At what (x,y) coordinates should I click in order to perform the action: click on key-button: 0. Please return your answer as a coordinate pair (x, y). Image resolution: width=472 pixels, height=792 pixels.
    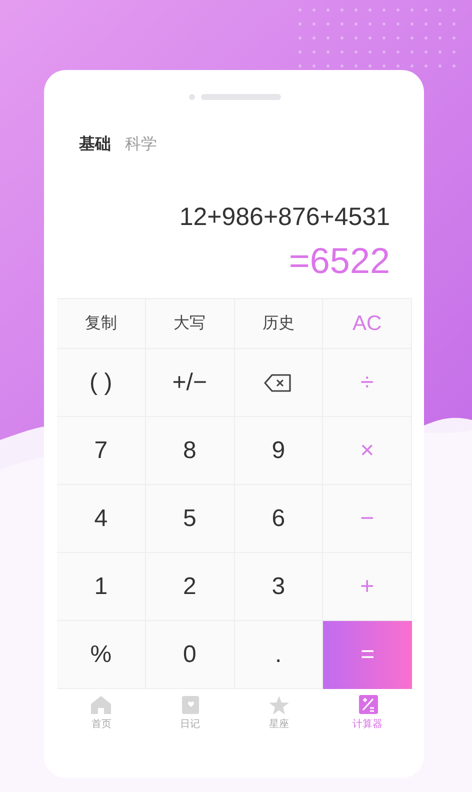
    Looking at the image, I should click on (190, 655).